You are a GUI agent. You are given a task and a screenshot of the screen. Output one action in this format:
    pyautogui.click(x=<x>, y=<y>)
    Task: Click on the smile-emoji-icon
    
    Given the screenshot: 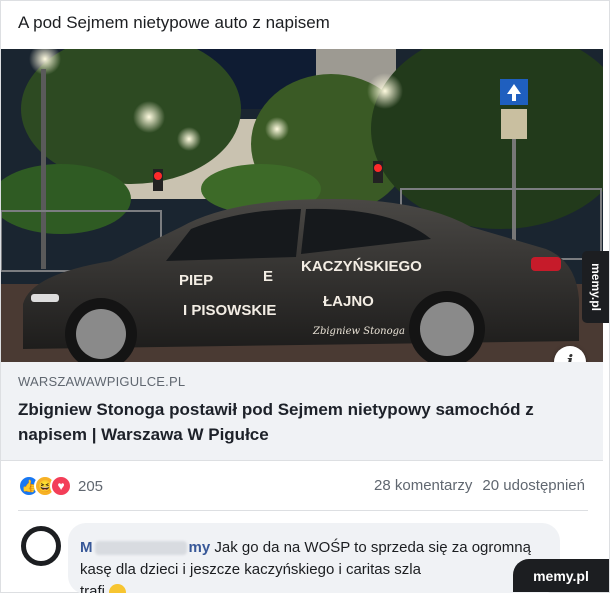 What is the action you would take?
    pyautogui.click(x=118, y=588)
    